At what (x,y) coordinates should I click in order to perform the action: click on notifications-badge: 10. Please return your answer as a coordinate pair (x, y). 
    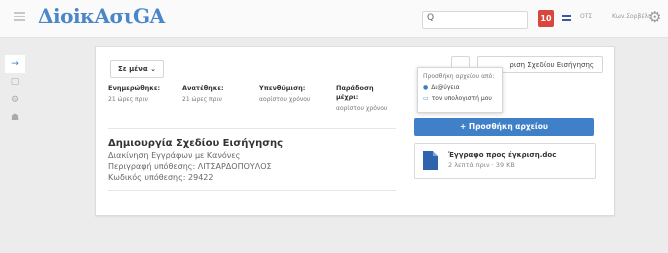
    Looking at the image, I should click on (546, 18).